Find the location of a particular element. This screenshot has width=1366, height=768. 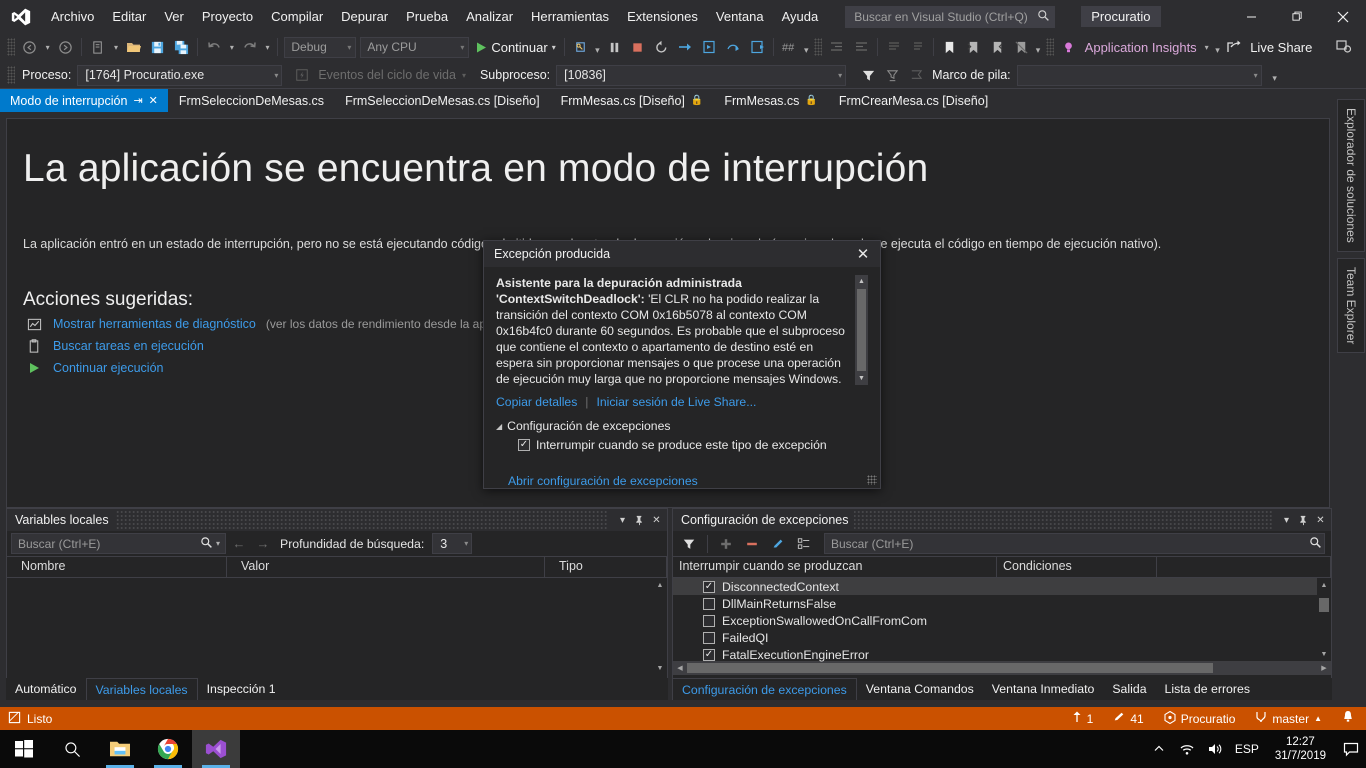

pin-icon is located at coordinates (1303, 520).